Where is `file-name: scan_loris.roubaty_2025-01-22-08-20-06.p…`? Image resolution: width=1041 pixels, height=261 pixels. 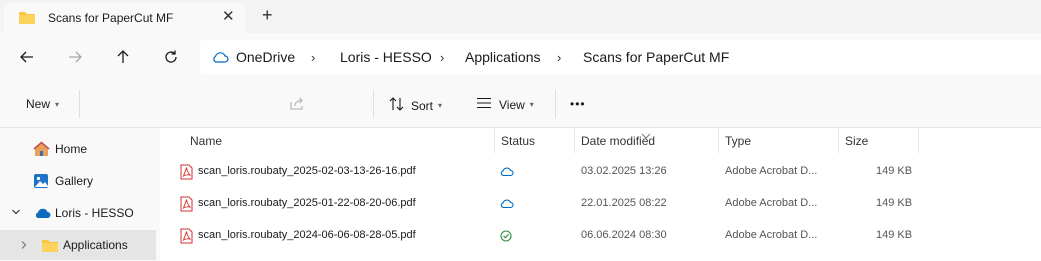 file-name: scan_loris.roubaty_2025-01-22-08-20-06.p… is located at coordinates (307, 203).